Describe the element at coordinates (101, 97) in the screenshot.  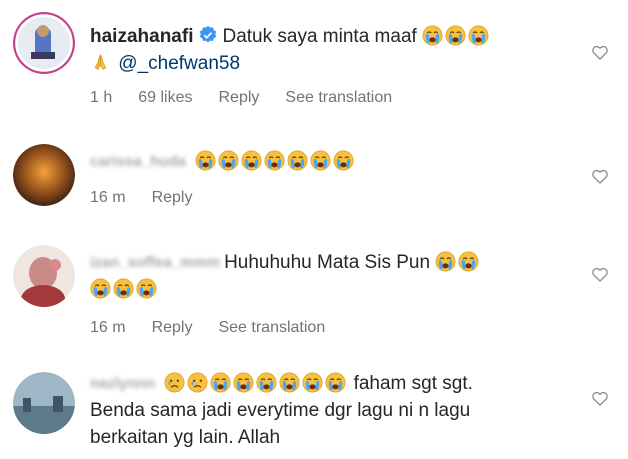
I see `timestamp: 1 h` at that location.